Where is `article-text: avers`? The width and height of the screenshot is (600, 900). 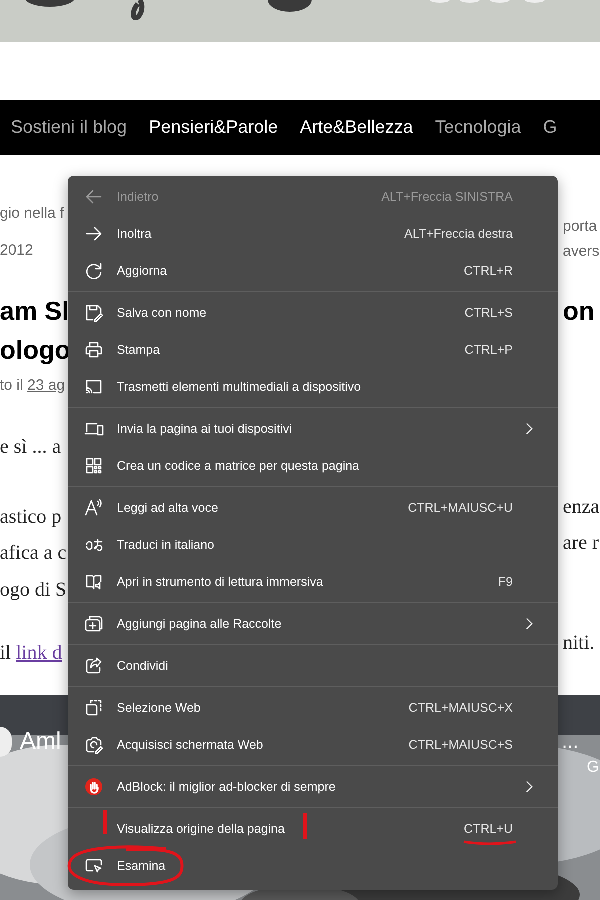 article-text: avers is located at coordinates (581, 251).